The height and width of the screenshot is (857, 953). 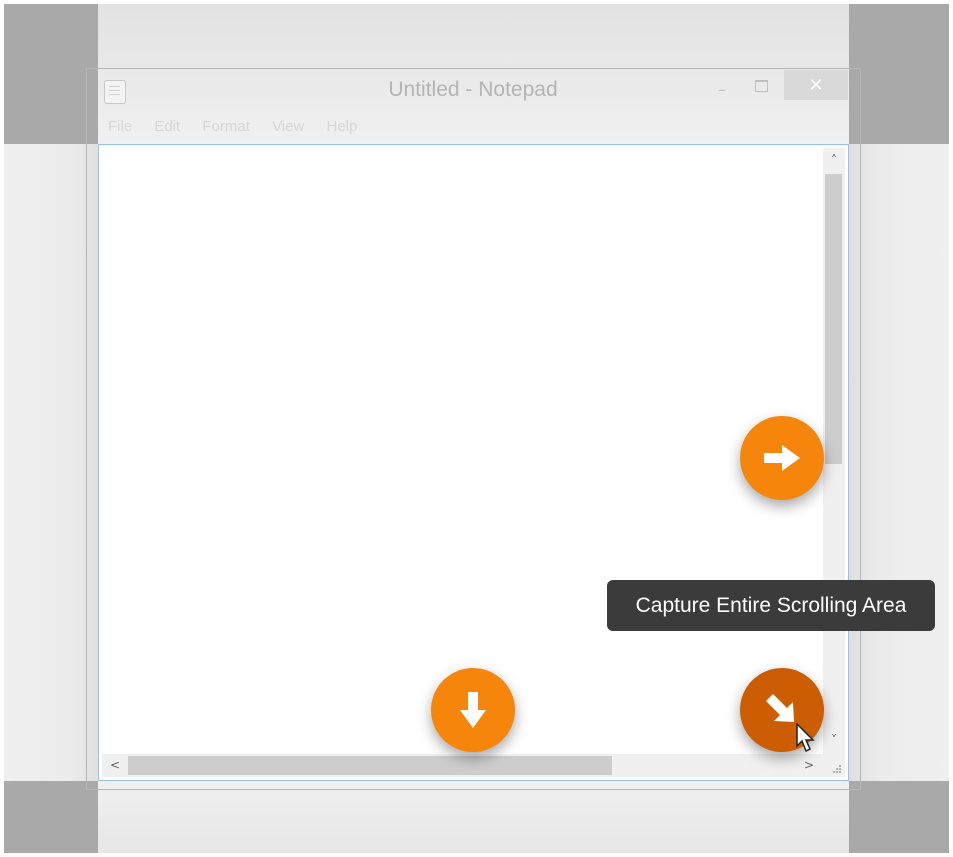 I want to click on menu-help: Help, so click(x=341, y=126).